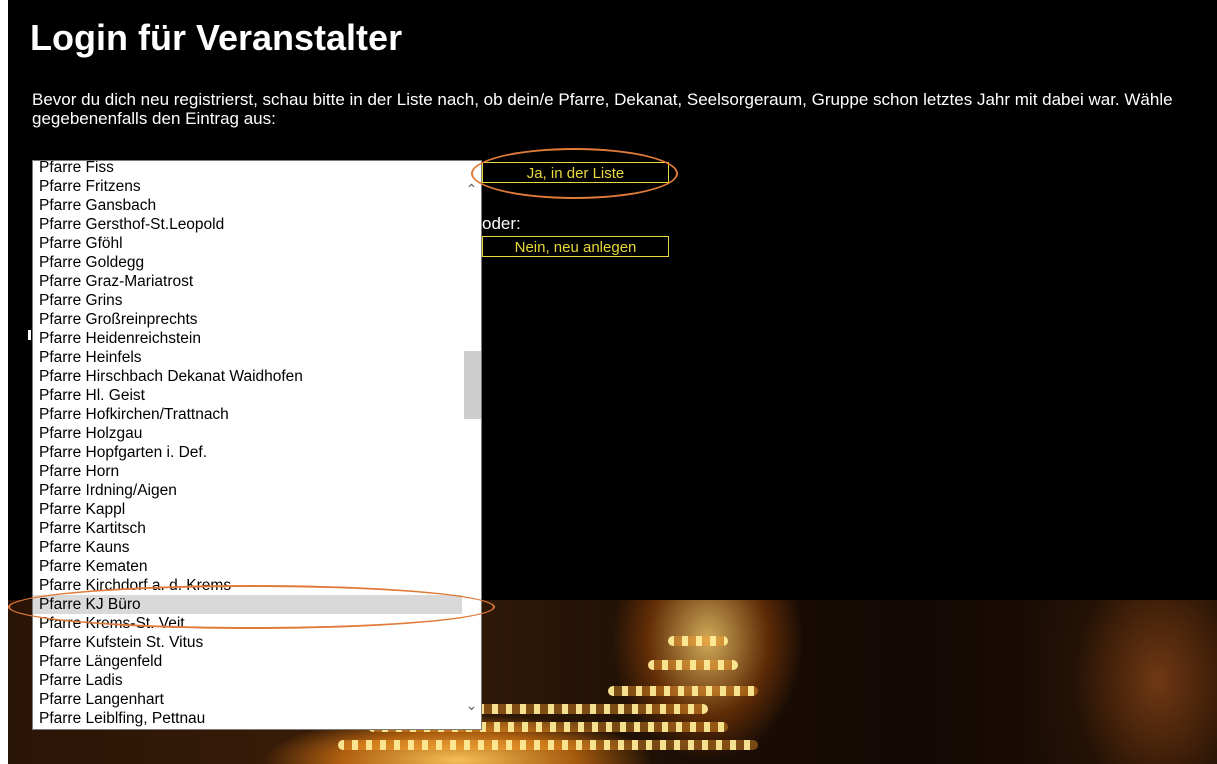 The width and height of the screenshot is (1217, 764). Describe the element at coordinates (248, 661) in the screenshot. I see `list-item: Pfarre Längenfeld` at that location.